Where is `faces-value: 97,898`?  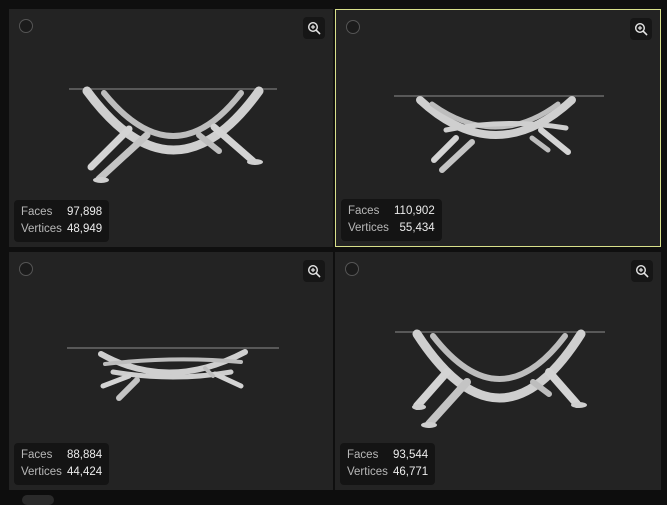 faces-value: 97,898 is located at coordinates (85, 212).